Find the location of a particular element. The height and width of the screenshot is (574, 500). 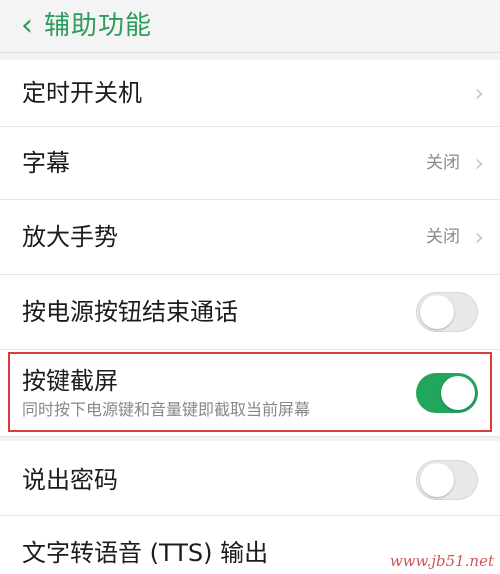

settings-row-magnification-gesture: 放大手势 关闭 › is located at coordinates (250, 237).